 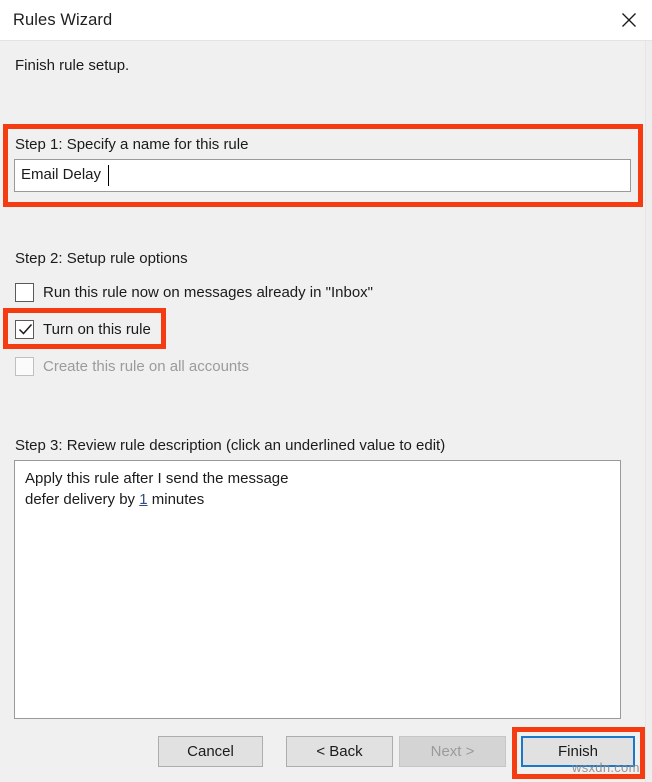 What do you see at coordinates (176, 499) in the screenshot?
I see `description-text: minutes` at bounding box center [176, 499].